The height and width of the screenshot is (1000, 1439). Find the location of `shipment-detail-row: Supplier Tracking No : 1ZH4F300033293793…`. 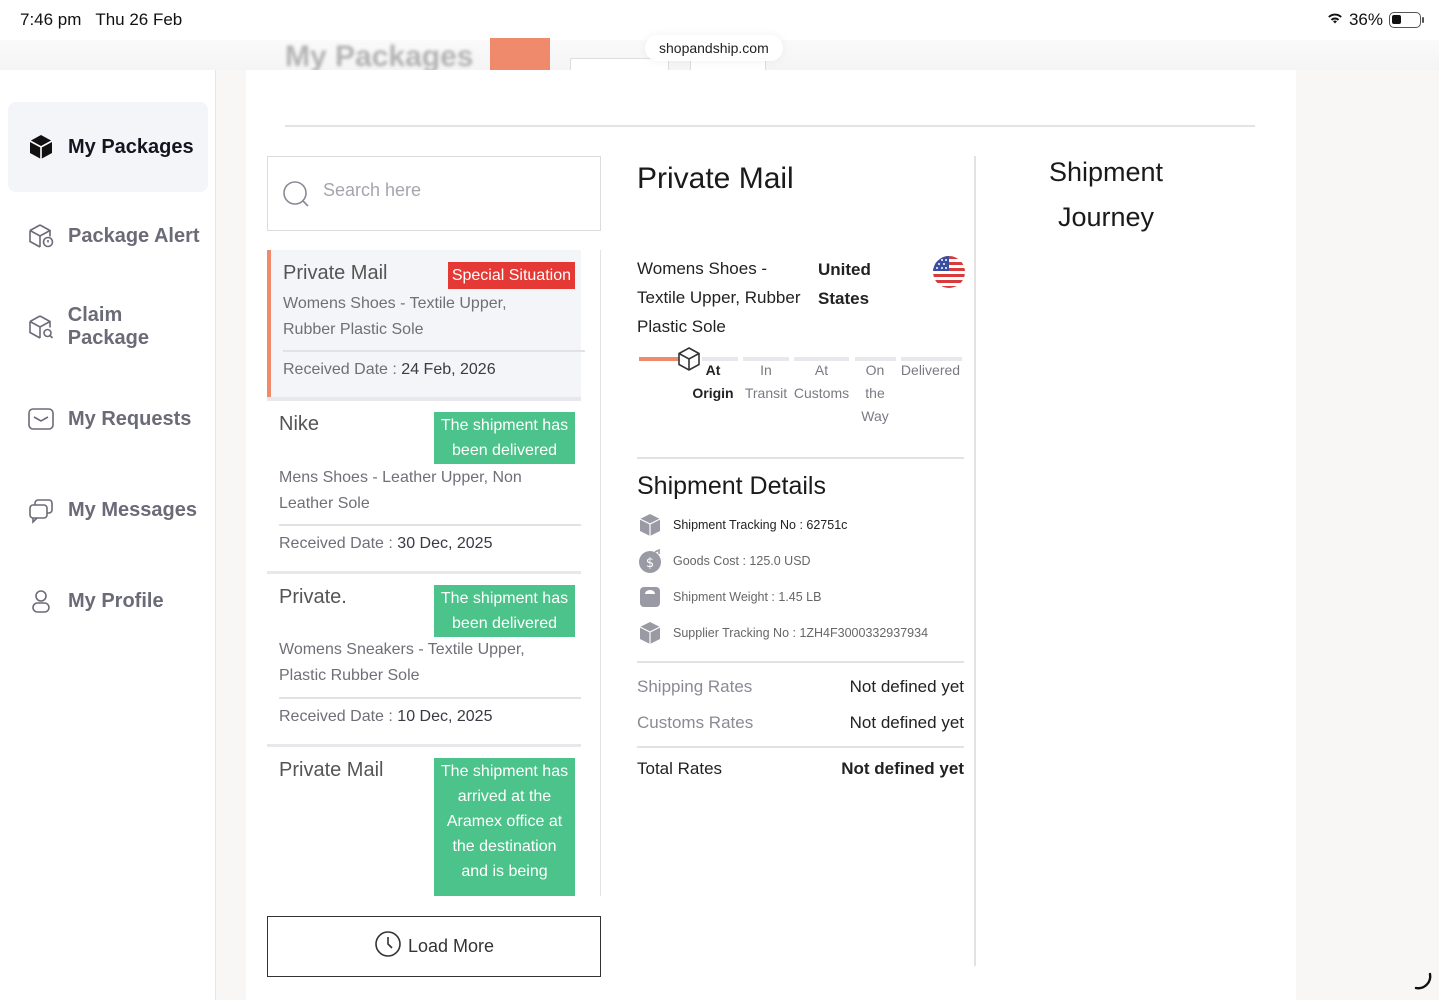

shipment-detail-row: Supplier Tracking No : 1ZH4F300033293793… is located at coordinates (782, 633).